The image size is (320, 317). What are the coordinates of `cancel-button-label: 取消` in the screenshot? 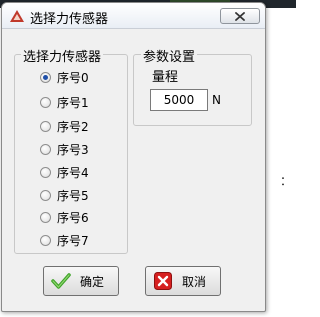 It's located at (194, 281).